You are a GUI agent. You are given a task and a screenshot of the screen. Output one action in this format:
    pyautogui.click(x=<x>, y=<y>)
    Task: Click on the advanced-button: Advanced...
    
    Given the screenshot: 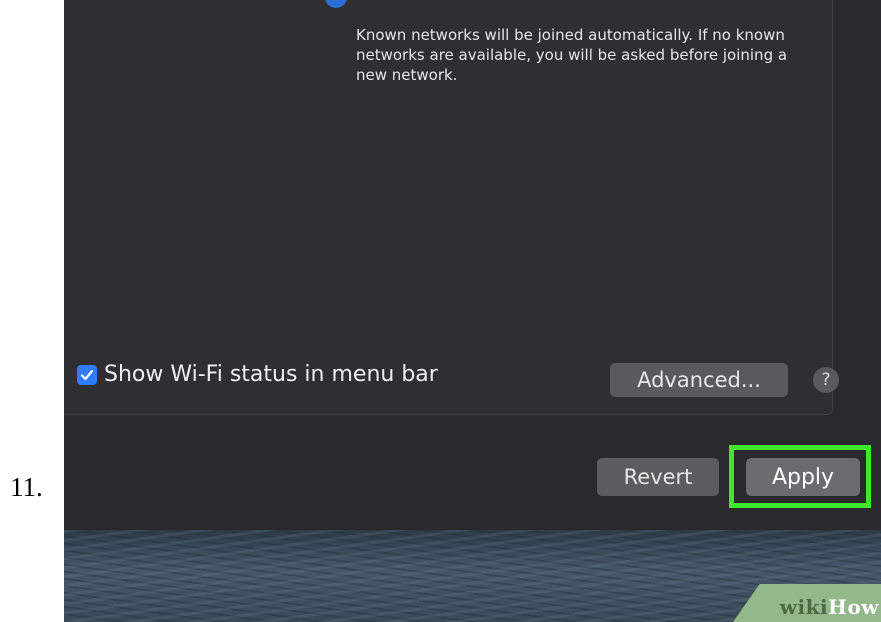 What is the action you would take?
    pyautogui.click(x=699, y=380)
    